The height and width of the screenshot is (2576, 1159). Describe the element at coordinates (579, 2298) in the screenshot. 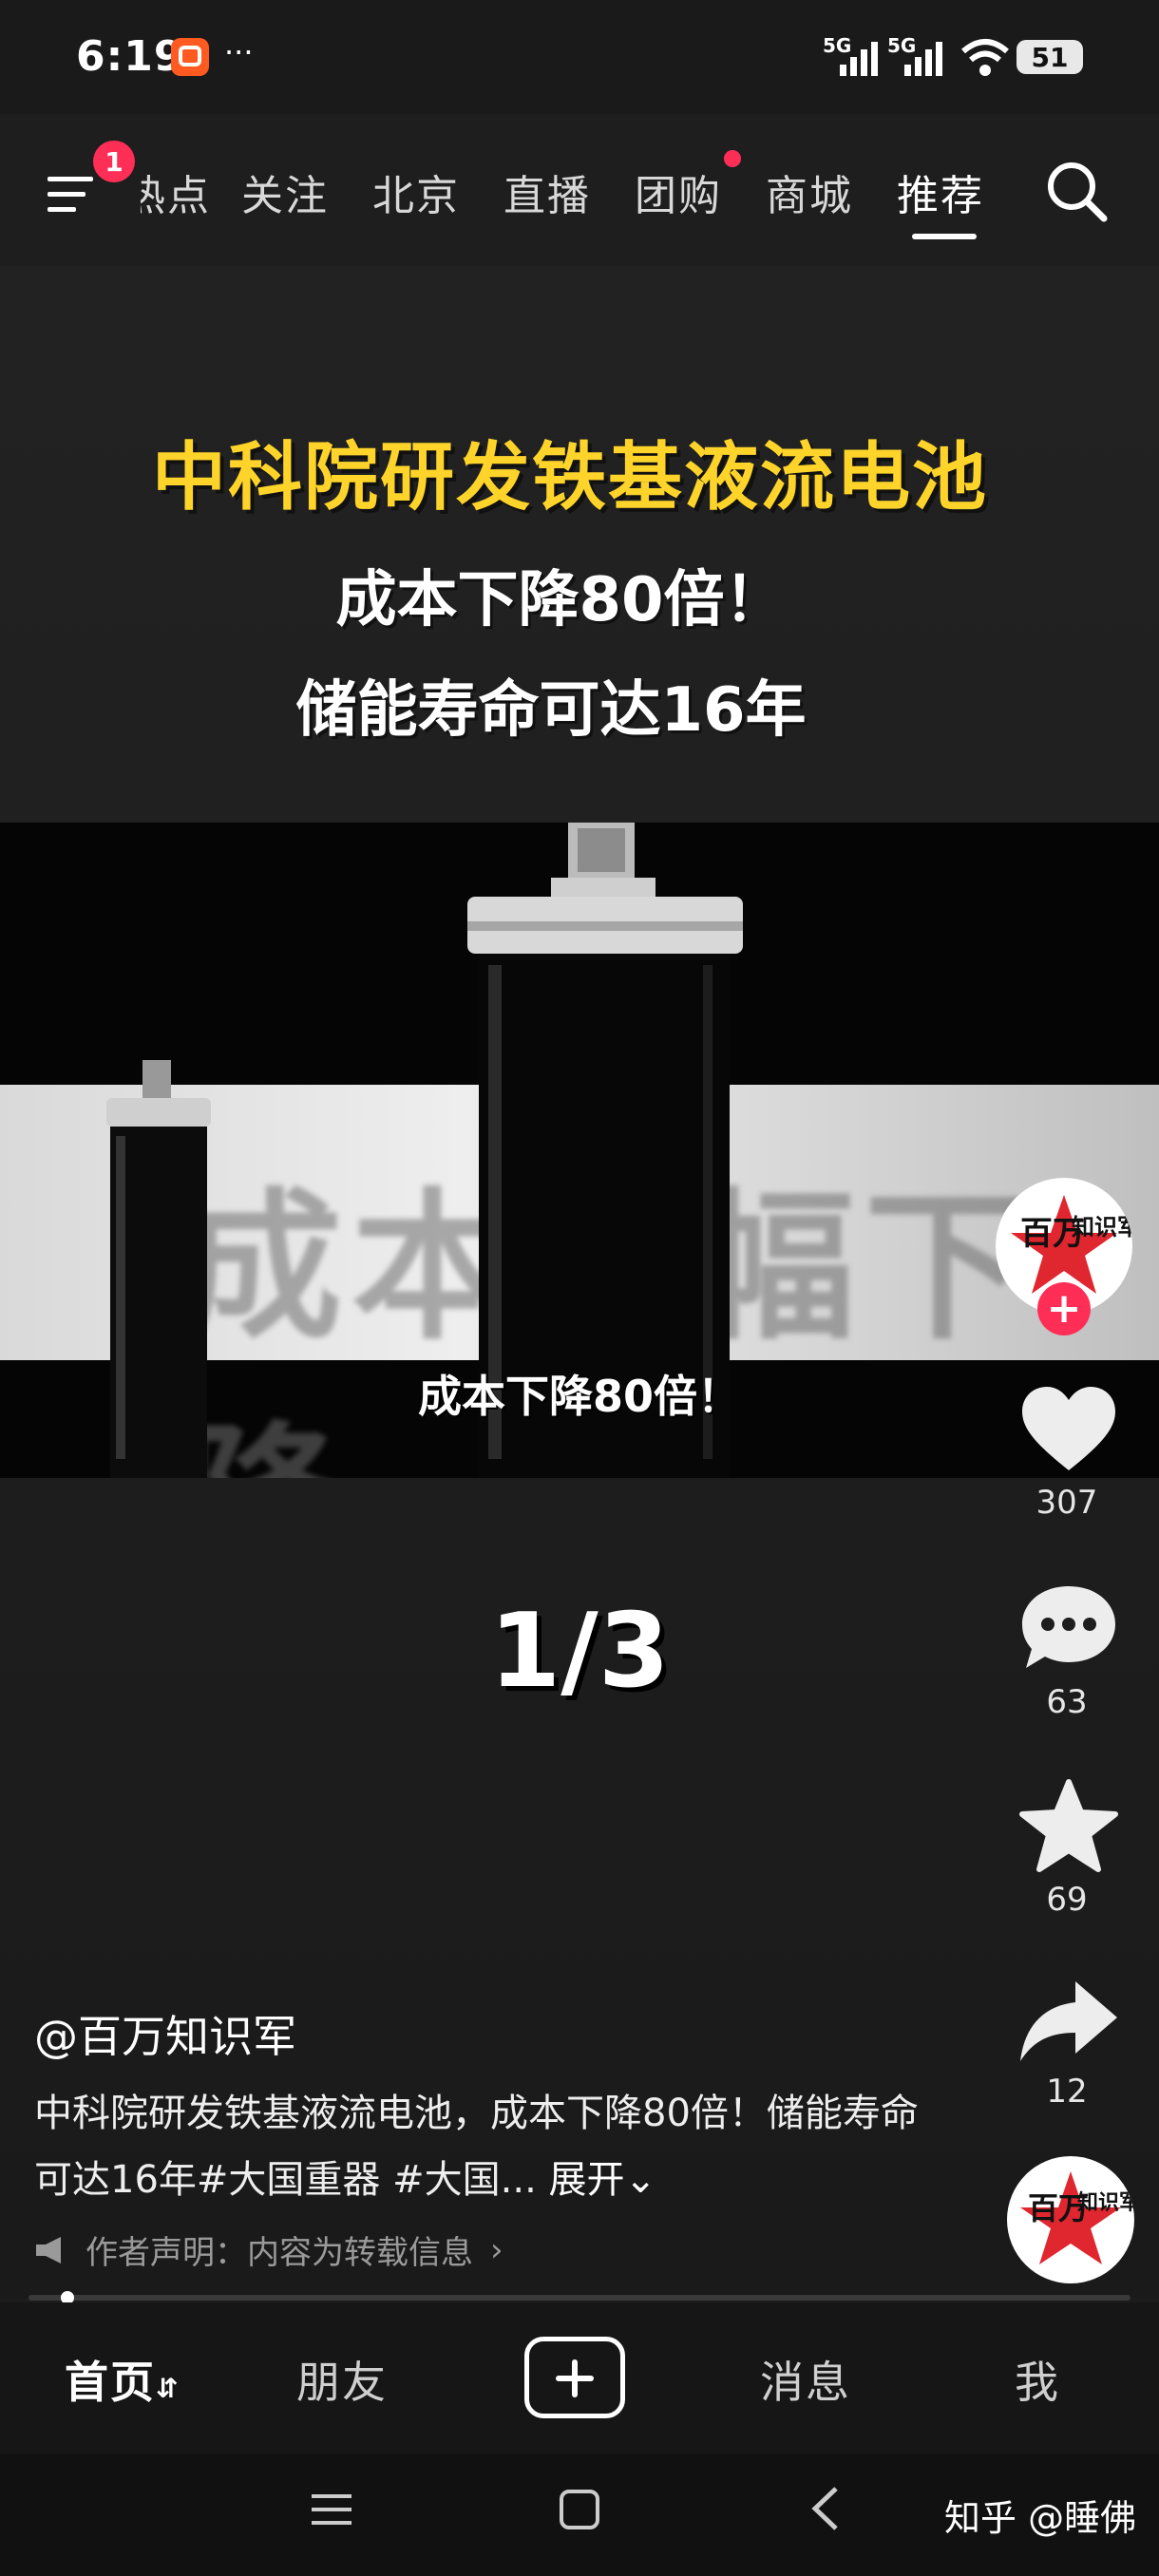

I see `video-progress-track` at that location.